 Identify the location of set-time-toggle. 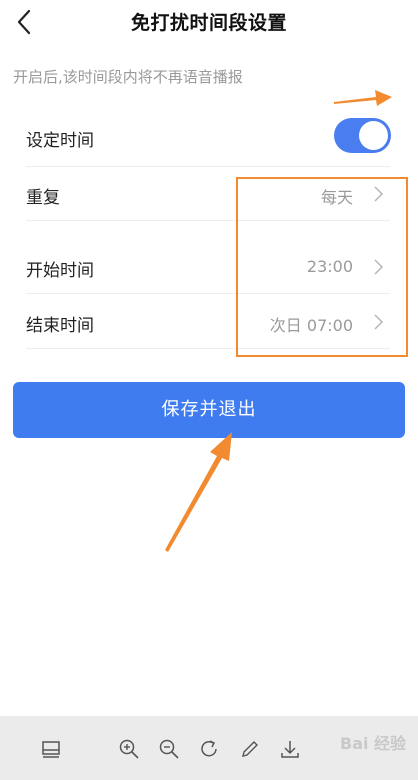
(362, 135).